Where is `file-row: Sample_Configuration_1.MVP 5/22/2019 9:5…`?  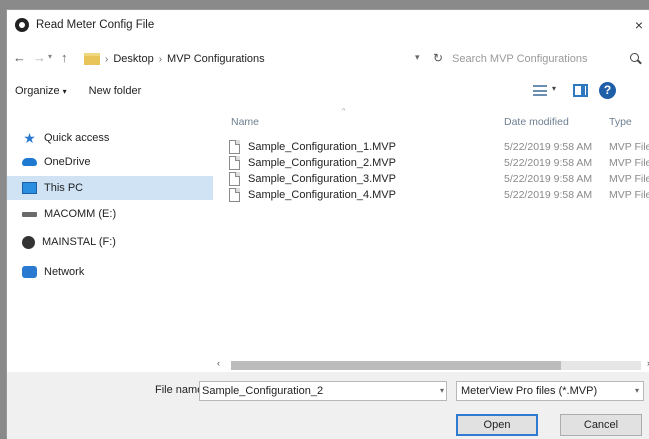 file-row: Sample_Configuration_1.MVP 5/22/2019 9:5… is located at coordinates (433, 147).